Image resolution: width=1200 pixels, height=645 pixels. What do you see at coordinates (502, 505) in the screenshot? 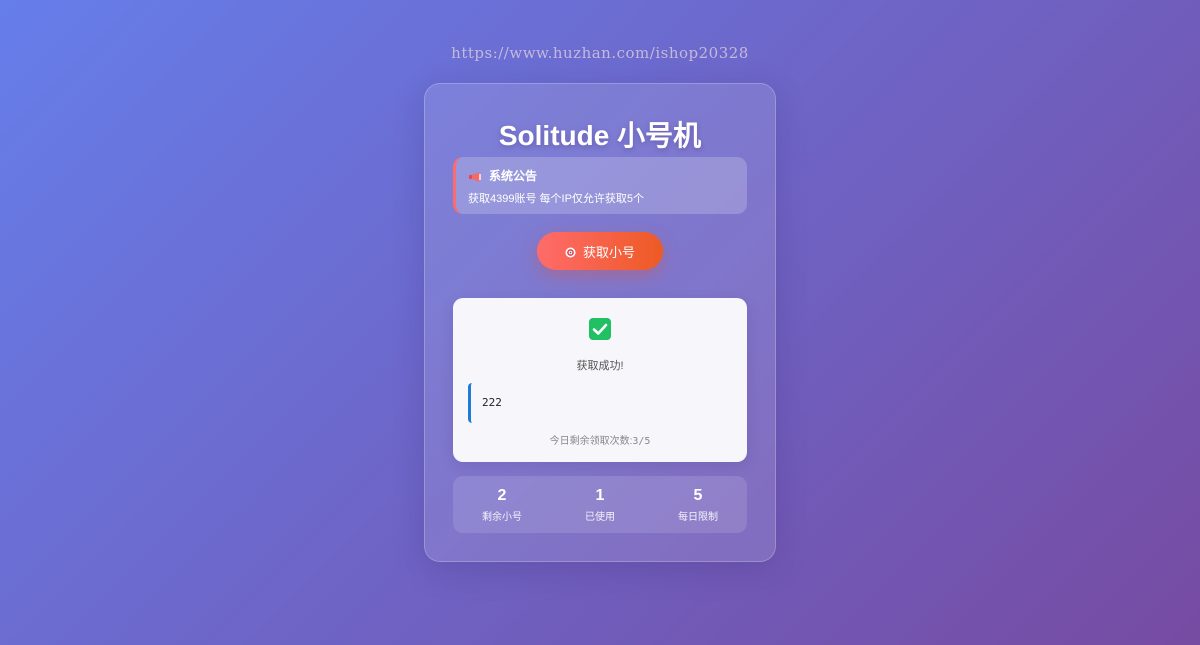
I see `stat-remaining: 2 剩余小号` at bounding box center [502, 505].